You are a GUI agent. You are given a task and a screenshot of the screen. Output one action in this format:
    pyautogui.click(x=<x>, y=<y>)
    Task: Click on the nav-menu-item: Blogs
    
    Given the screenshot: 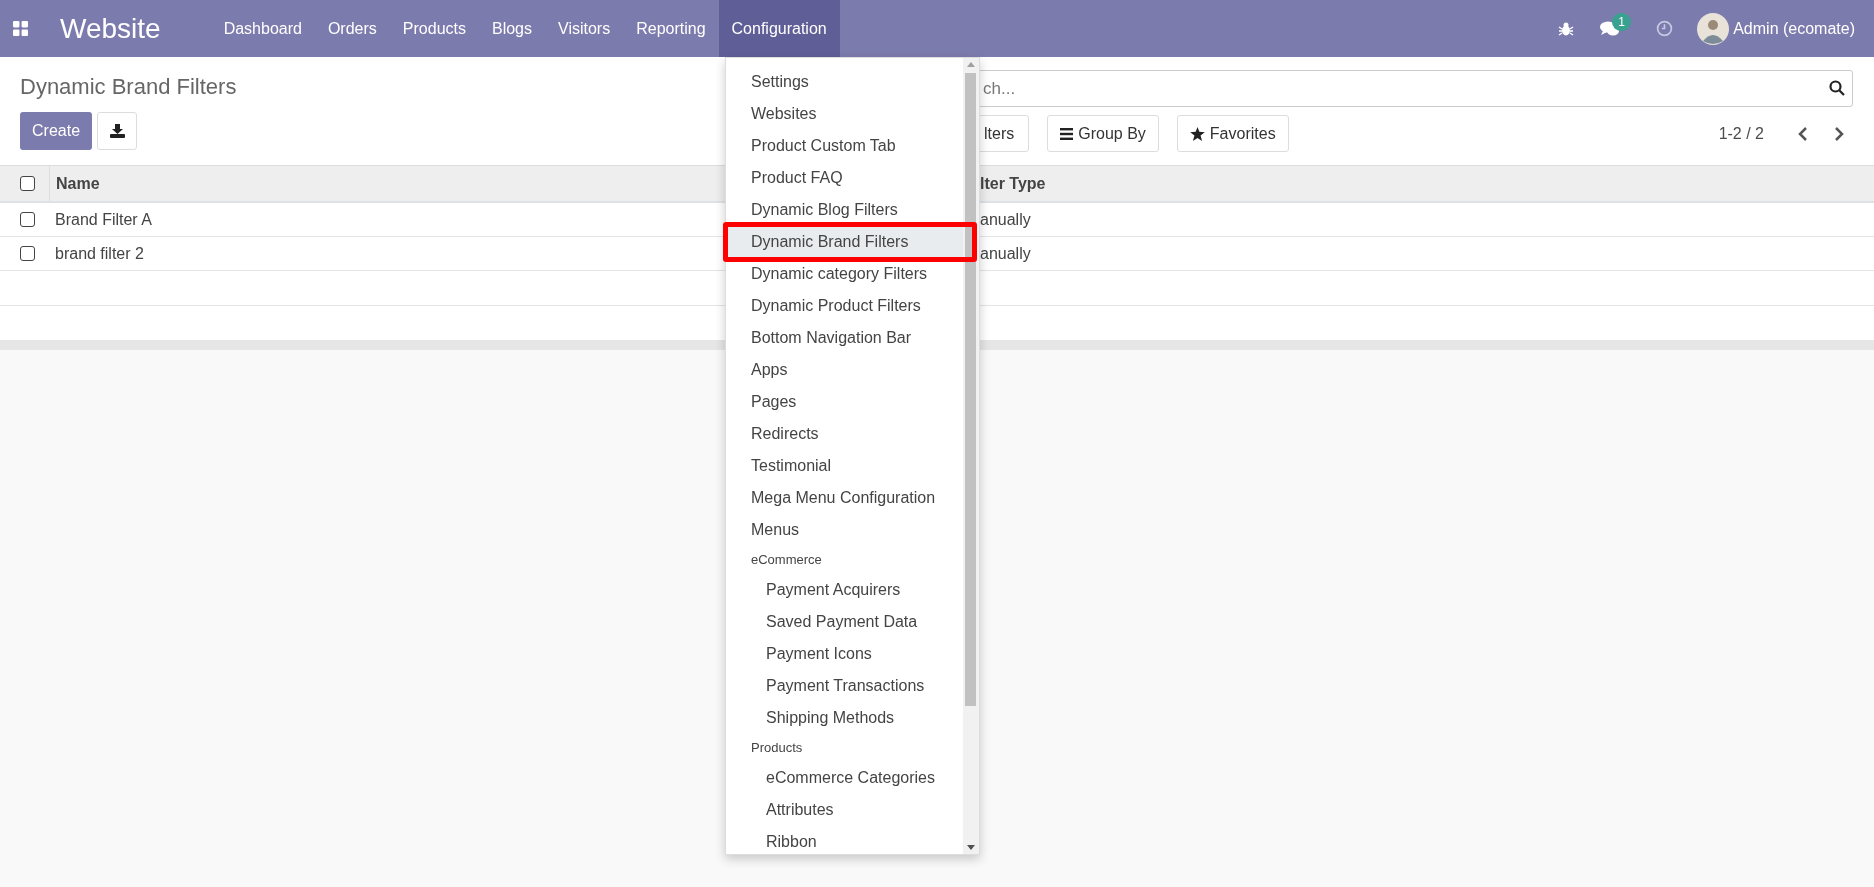 What is the action you would take?
    pyautogui.click(x=511, y=28)
    